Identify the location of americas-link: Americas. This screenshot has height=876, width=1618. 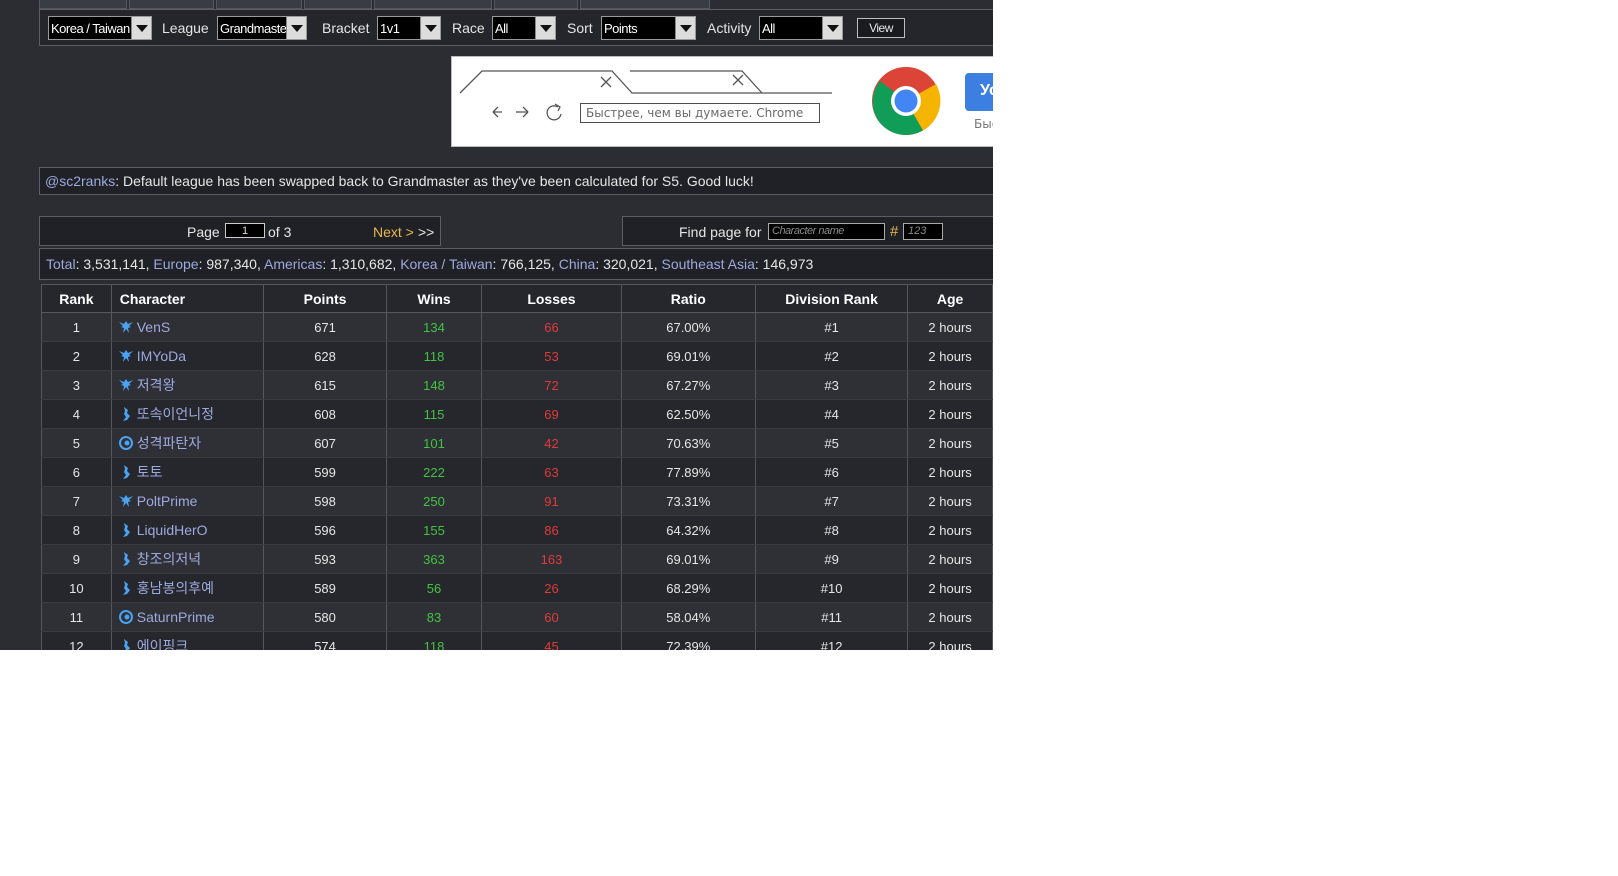
(293, 264).